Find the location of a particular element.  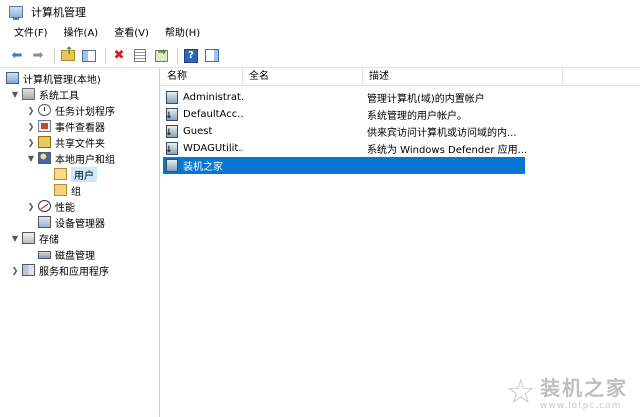

star-logo-icon: ☆ is located at coordinates (520, 391).